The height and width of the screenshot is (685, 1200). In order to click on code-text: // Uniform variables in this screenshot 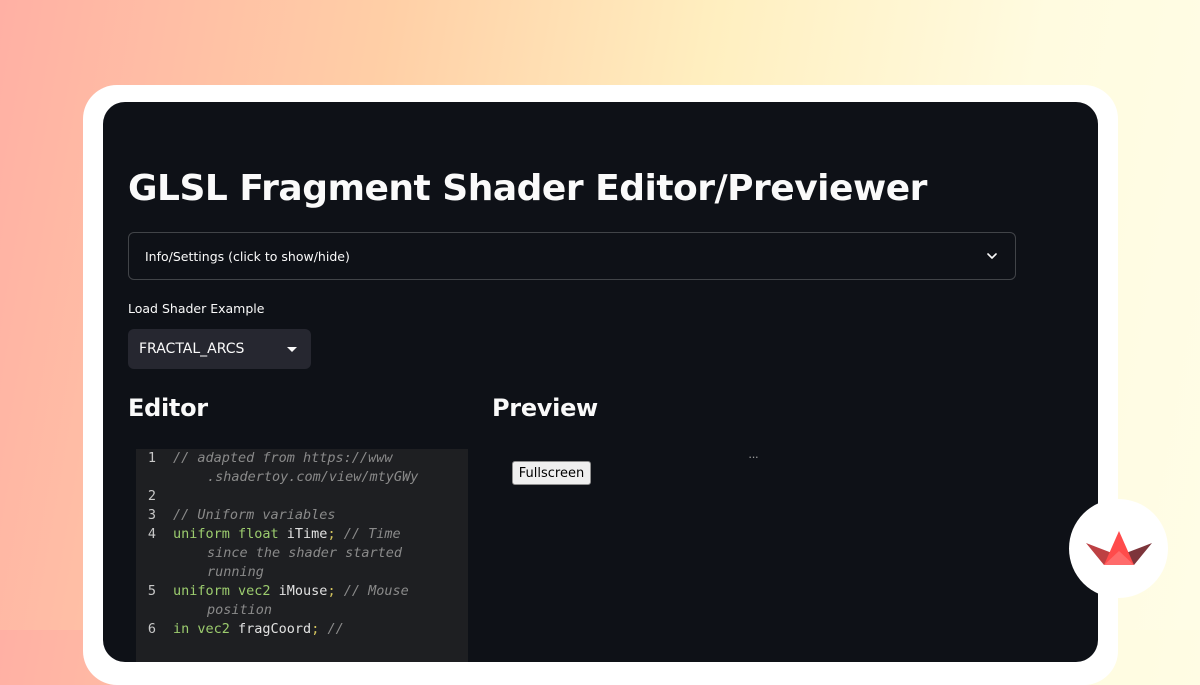, I will do `click(320, 515)`.